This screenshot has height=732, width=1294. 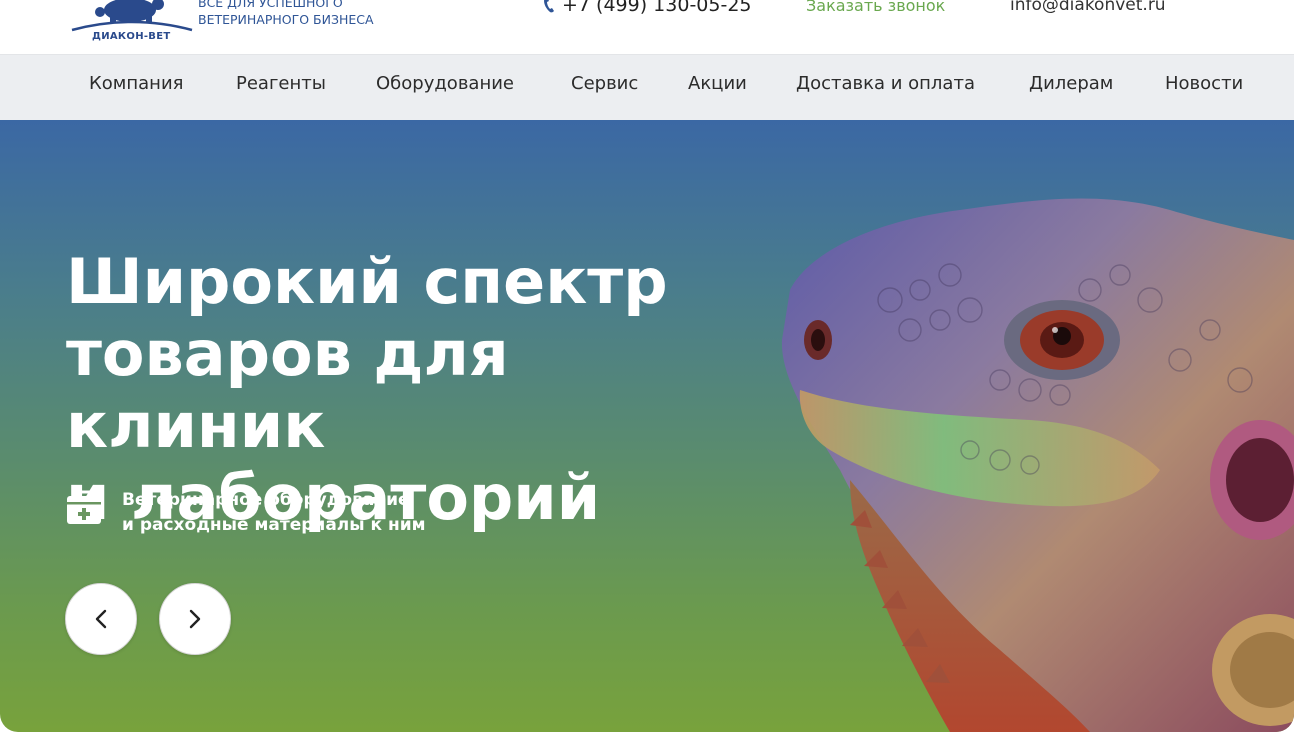 I want to click on nav-item-reagents: Реагенты, so click(x=281, y=83).